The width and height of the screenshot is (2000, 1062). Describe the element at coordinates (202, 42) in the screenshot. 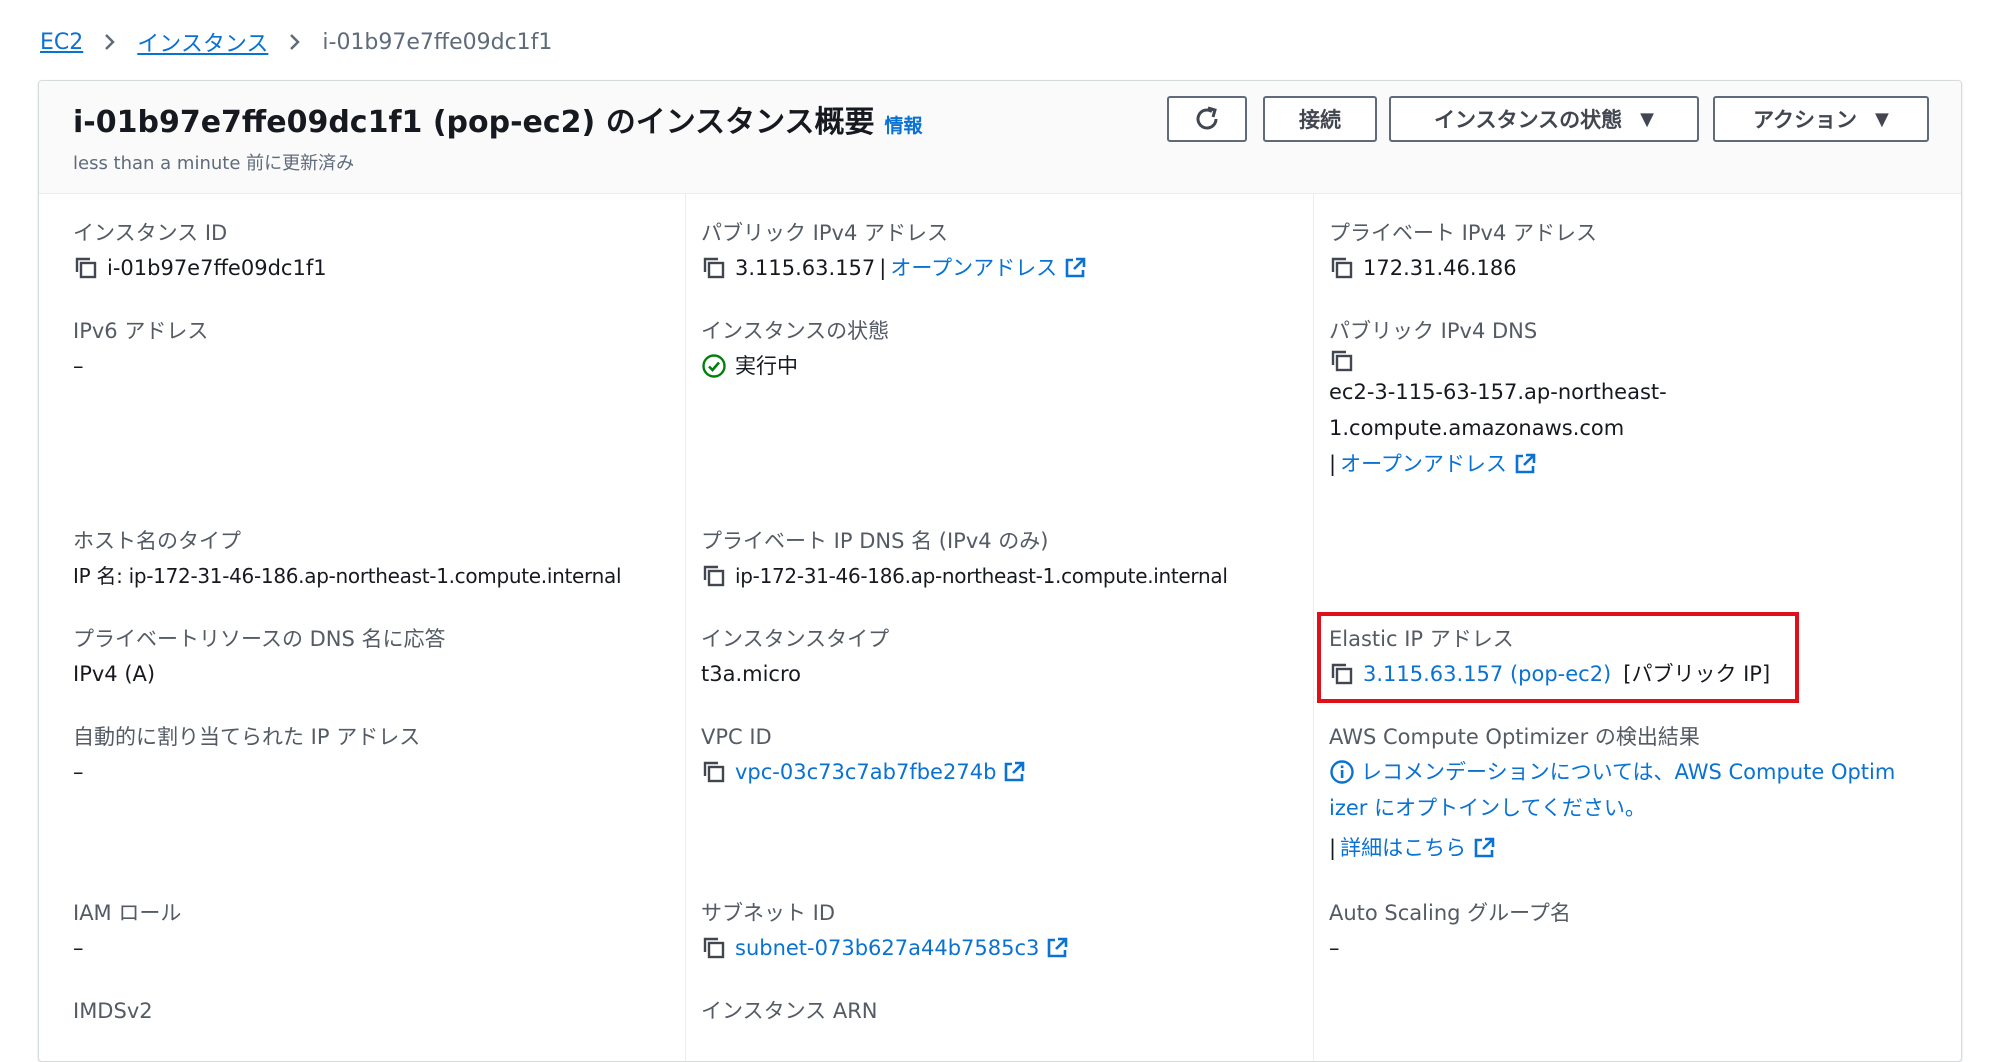

I see `breadcrumb-instances: インスタンス` at that location.